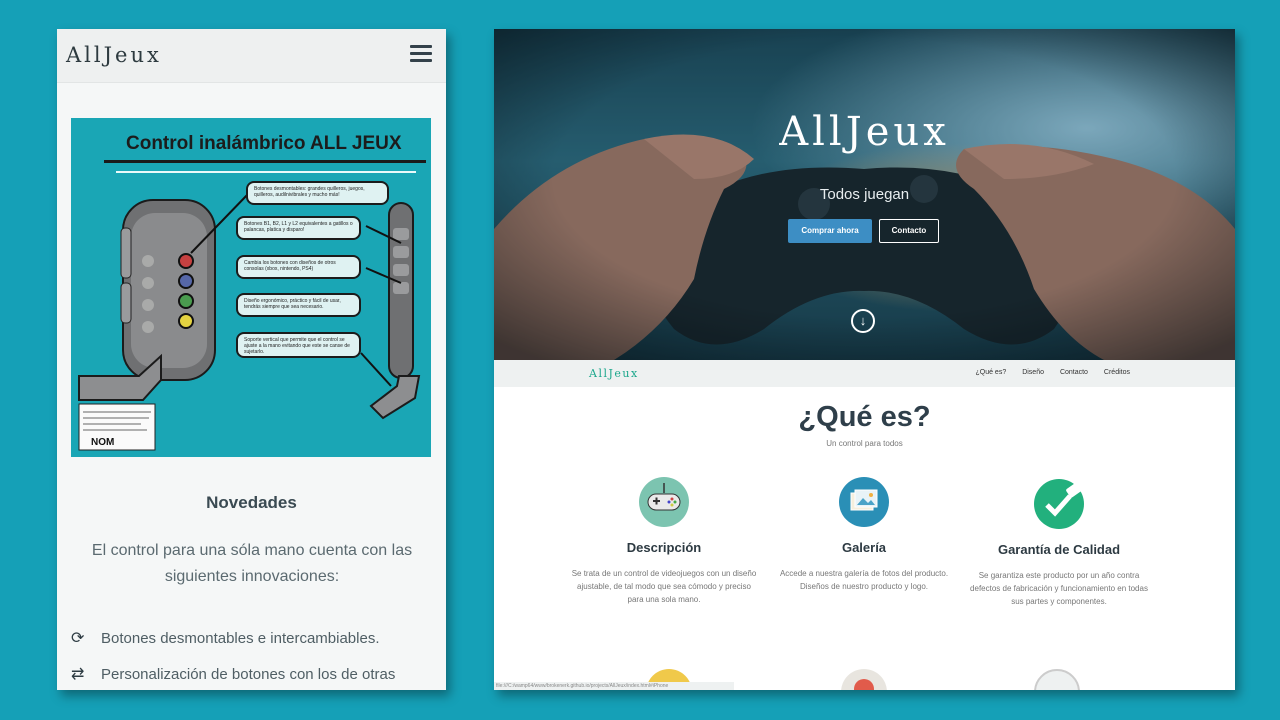 The width and height of the screenshot is (1280, 720). I want to click on hero-subtitle: Todos juegan, so click(864, 194).